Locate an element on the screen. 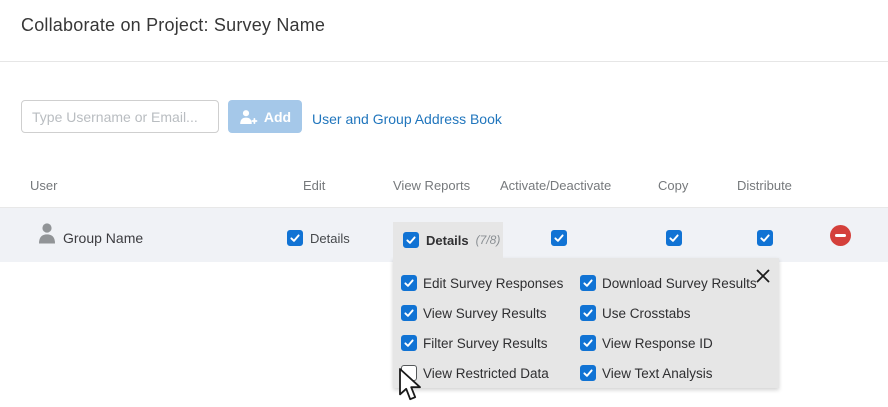 This screenshot has width=888, height=407. permission-item: Filter Survey Results is located at coordinates (490, 343).